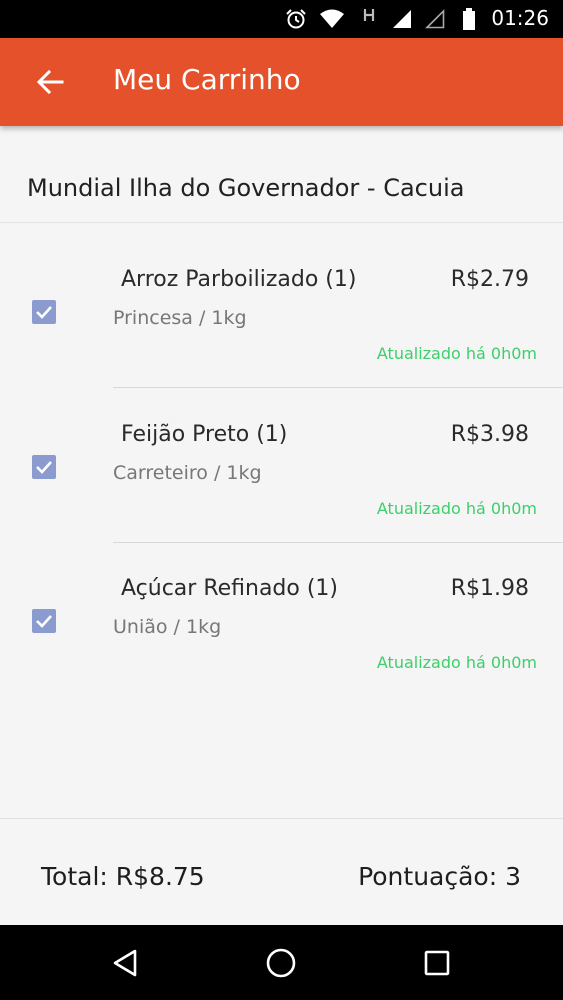 The height and width of the screenshot is (1000, 563). I want to click on item-price: R$1.98, so click(489, 588).